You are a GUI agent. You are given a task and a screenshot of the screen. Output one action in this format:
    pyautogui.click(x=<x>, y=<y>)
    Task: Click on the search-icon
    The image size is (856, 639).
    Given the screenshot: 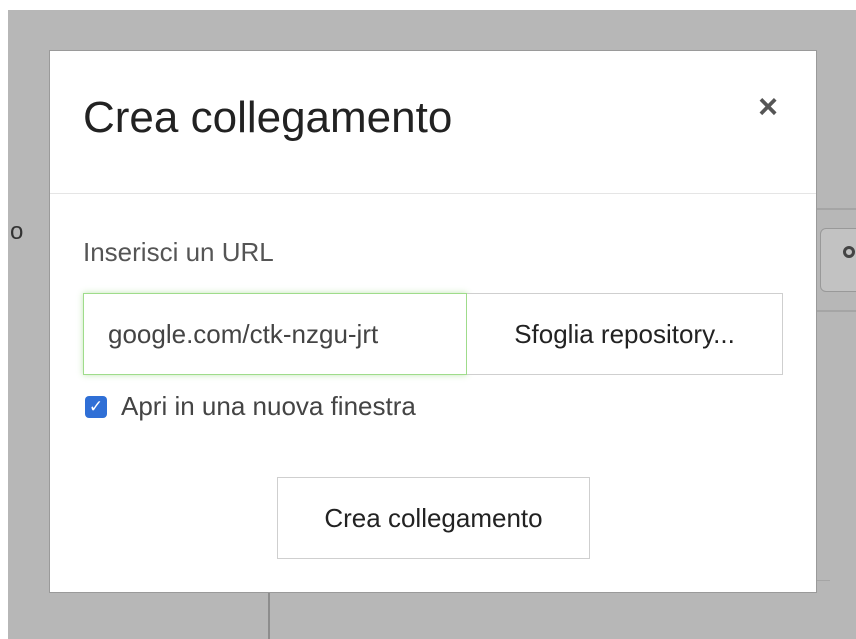 What is the action you would take?
    pyautogui.click(x=849, y=252)
    